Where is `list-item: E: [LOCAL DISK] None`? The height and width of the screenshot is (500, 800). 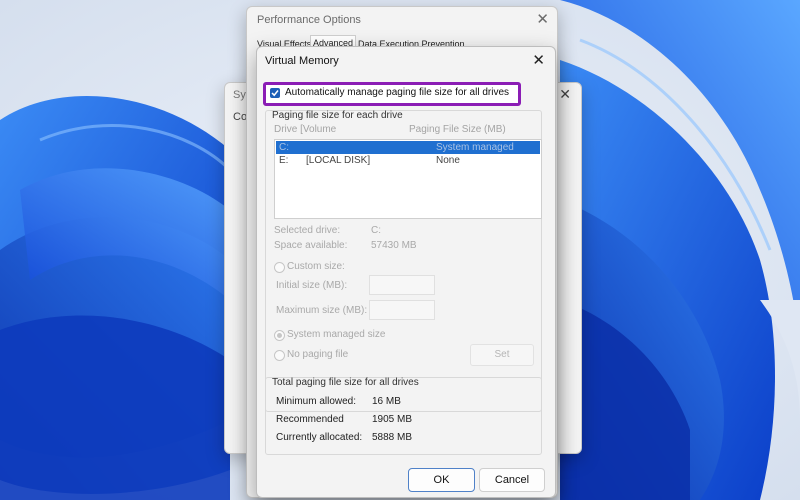
list-item: E: [LOCAL DISK] None is located at coordinates (408, 160).